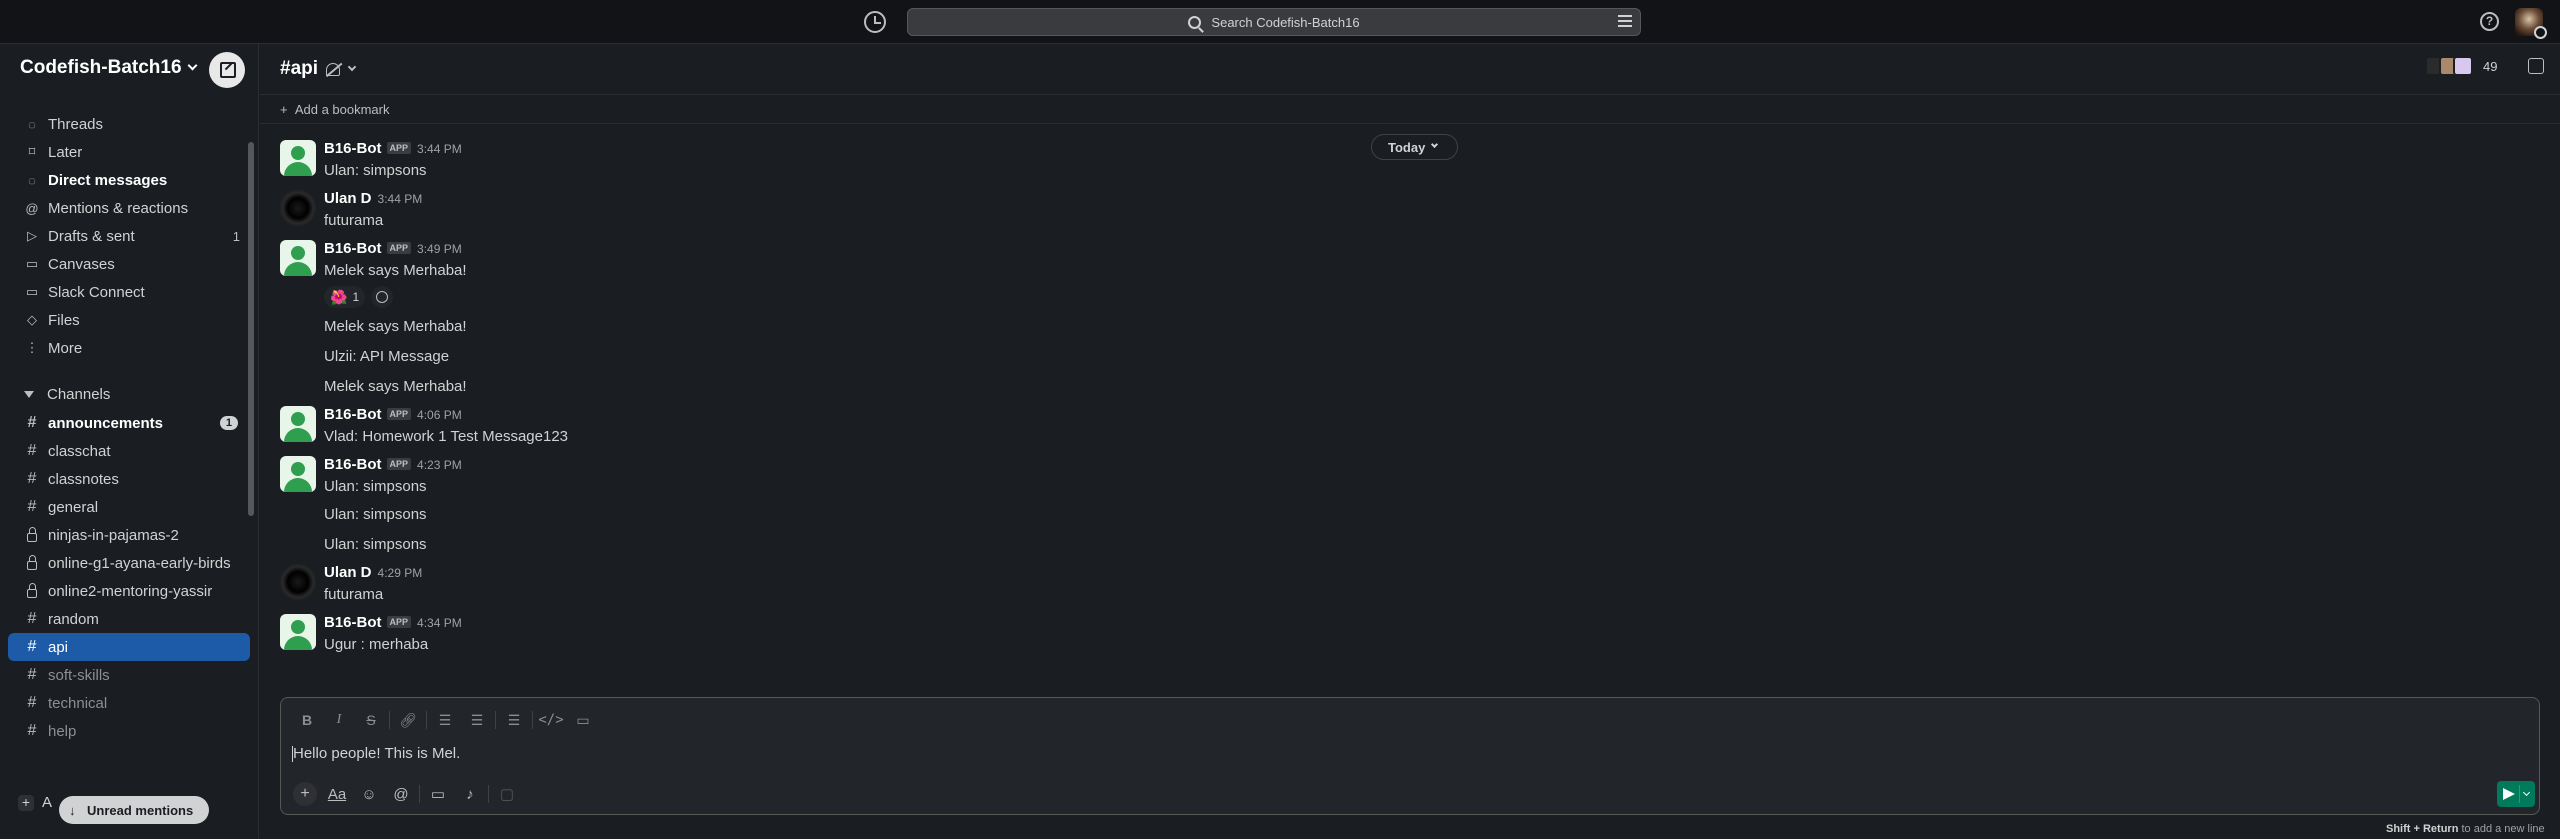 The height and width of the screenshot is (839, 2560). Describe the element at coordinates (369, 794) in the screenshot. I see `emoji-icon: ☺` at that location.